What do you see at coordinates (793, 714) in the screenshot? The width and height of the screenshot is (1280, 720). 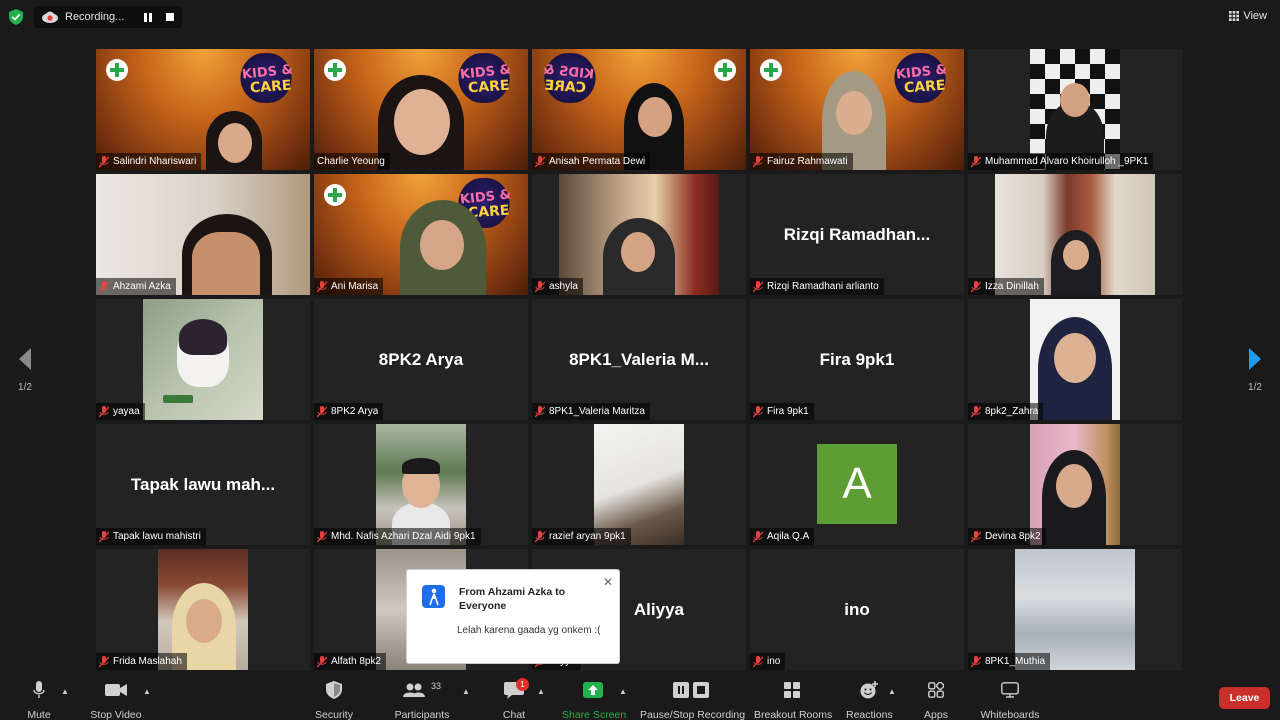 I see `breakout-rooms-label: Breakout Rooms` at bounding box center [793, 714].